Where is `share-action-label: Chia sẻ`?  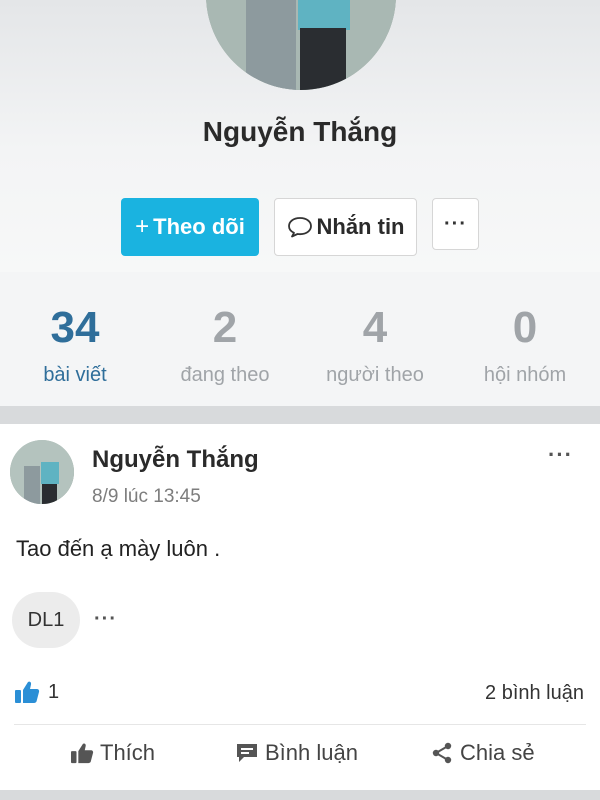
share-action-label: Chia sẻ is located at coordinates (497, 752).